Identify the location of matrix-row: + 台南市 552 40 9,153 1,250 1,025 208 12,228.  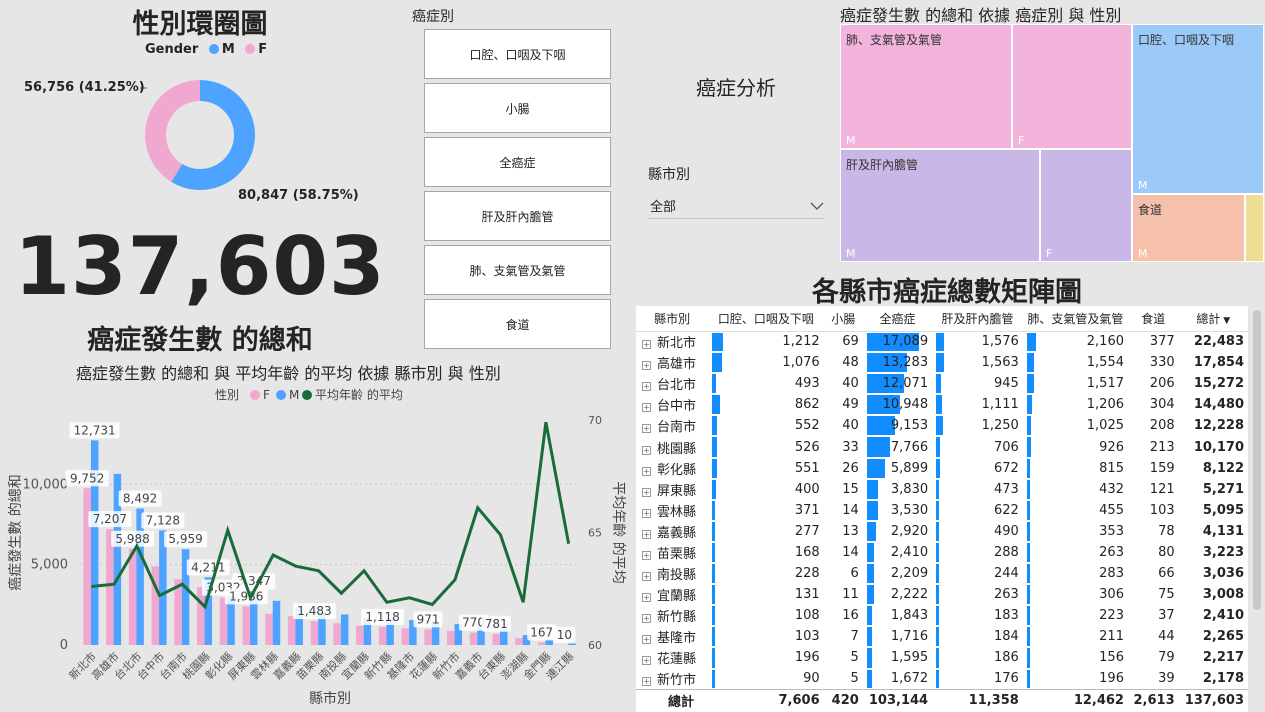
(942, 425).